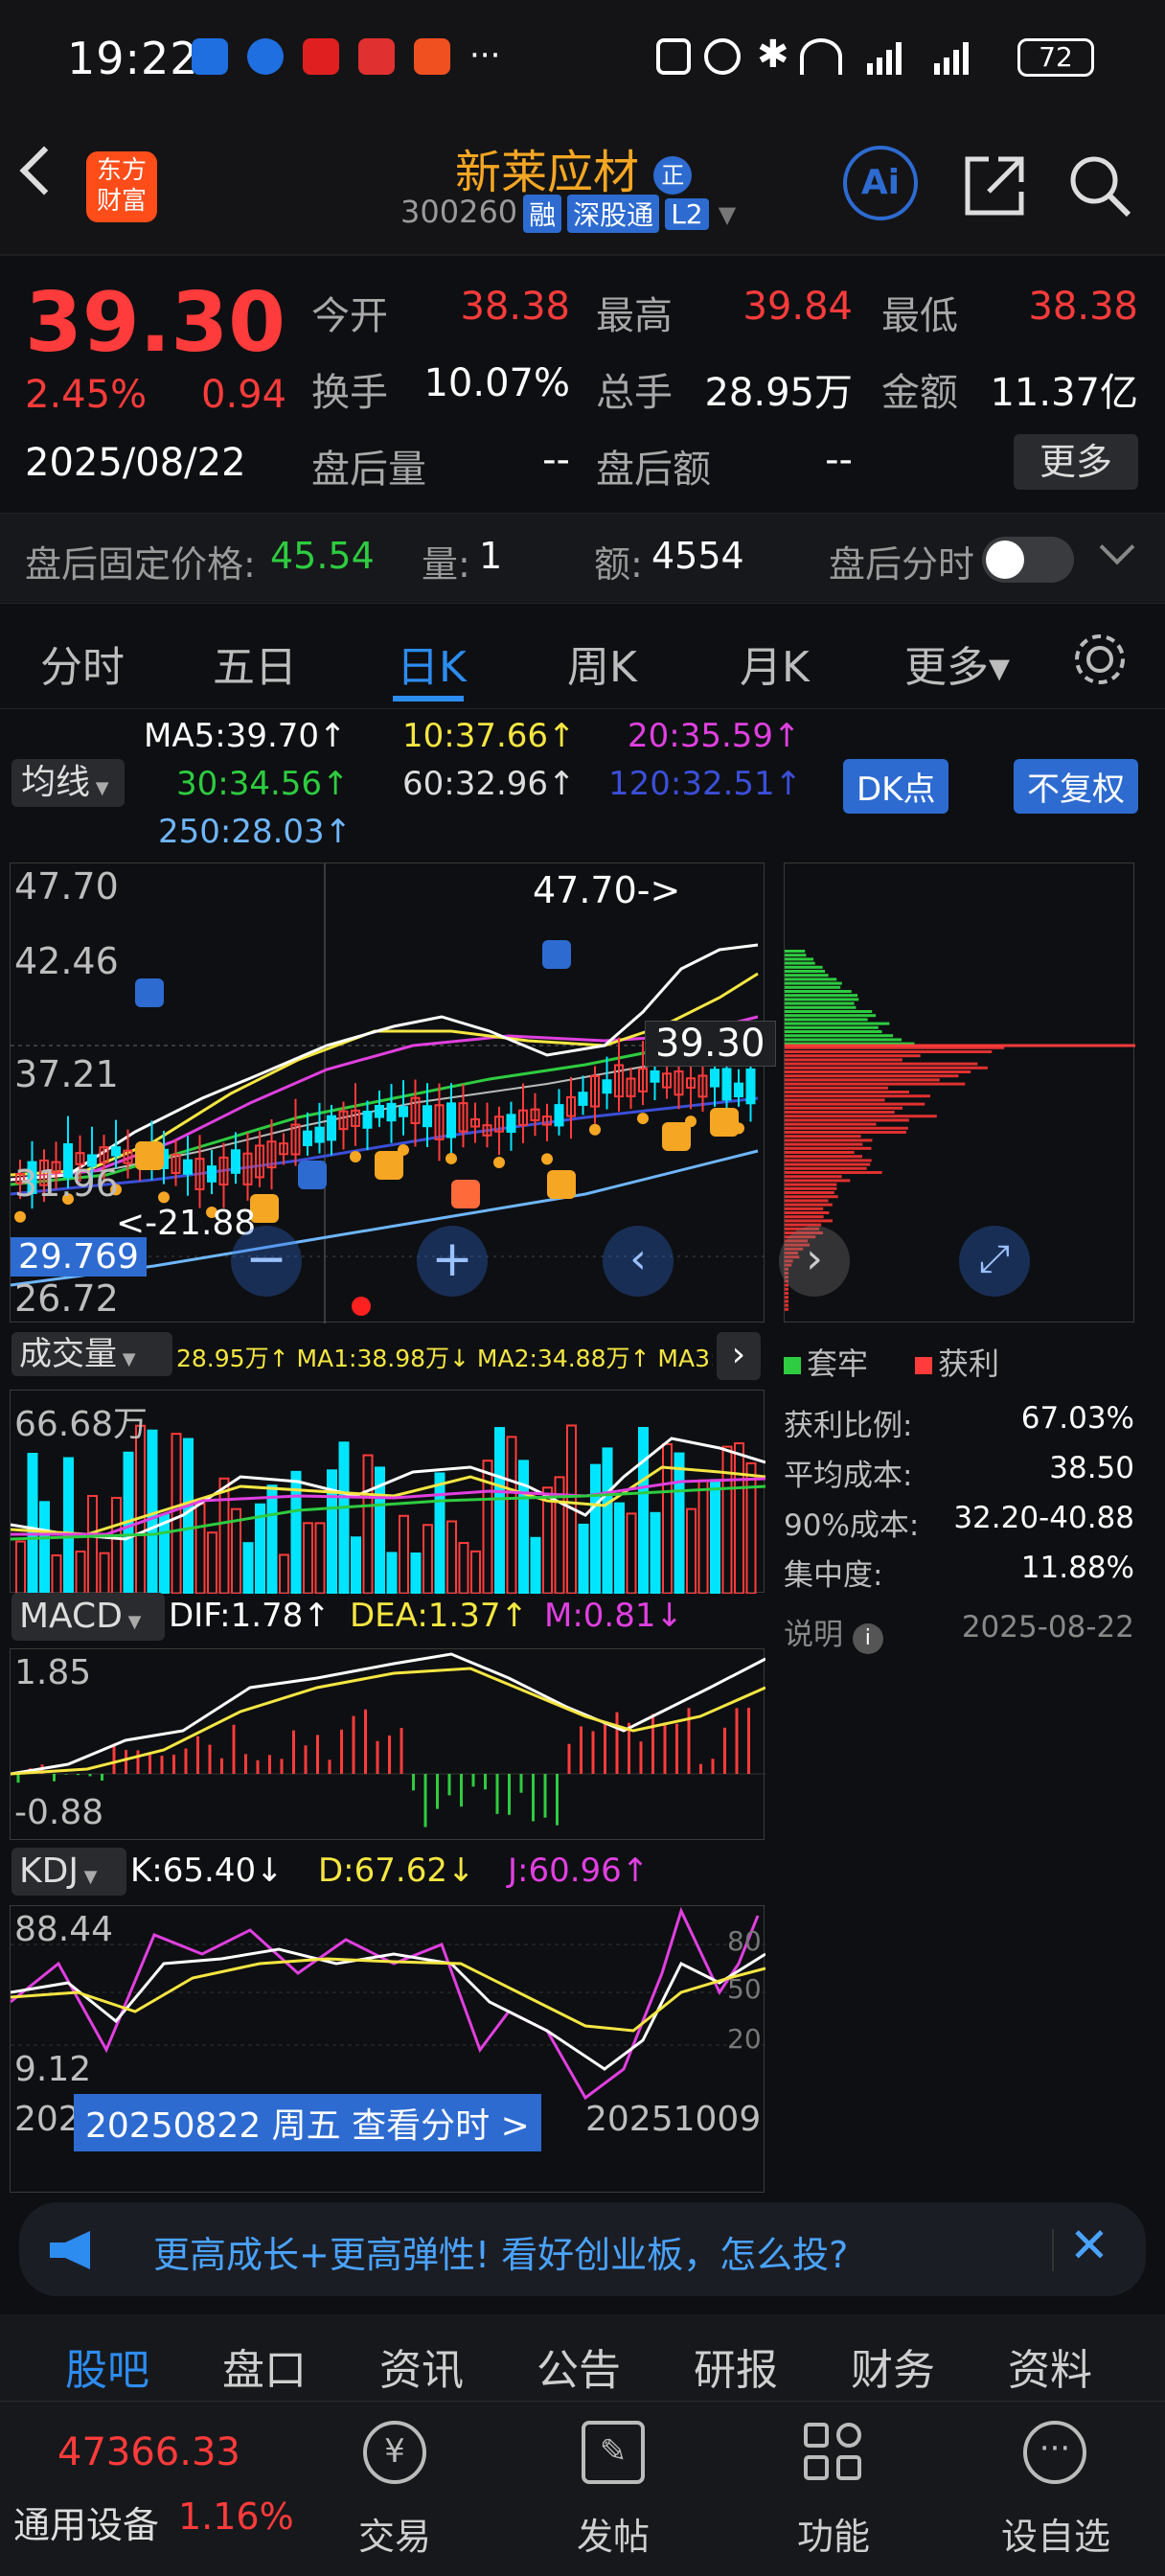 The width and height of the screenshot is (1165, 2576). I want to click on after-timeshare-toggle, so click(1028, 560).